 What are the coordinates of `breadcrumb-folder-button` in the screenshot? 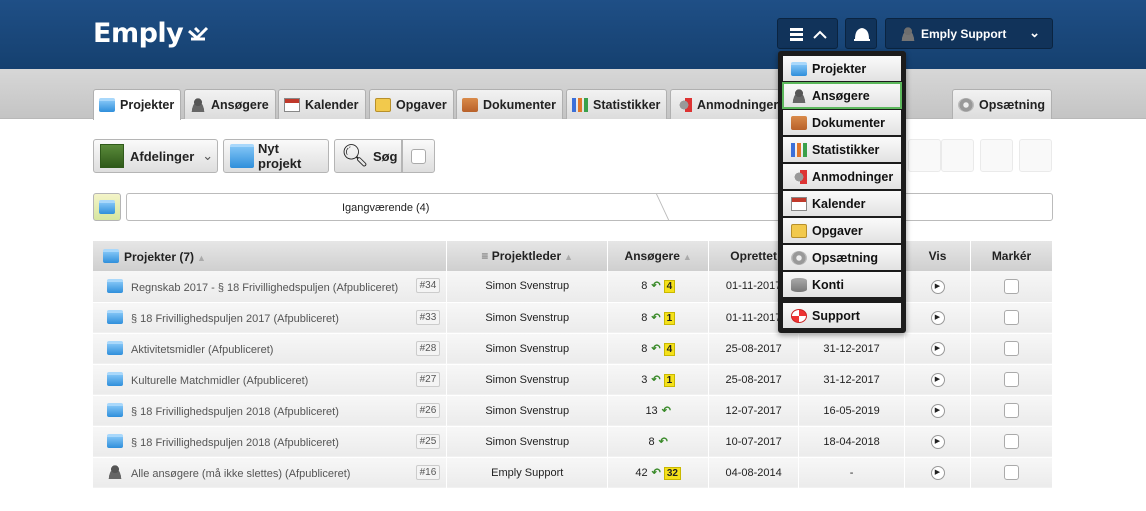 It's located at (107, 207).